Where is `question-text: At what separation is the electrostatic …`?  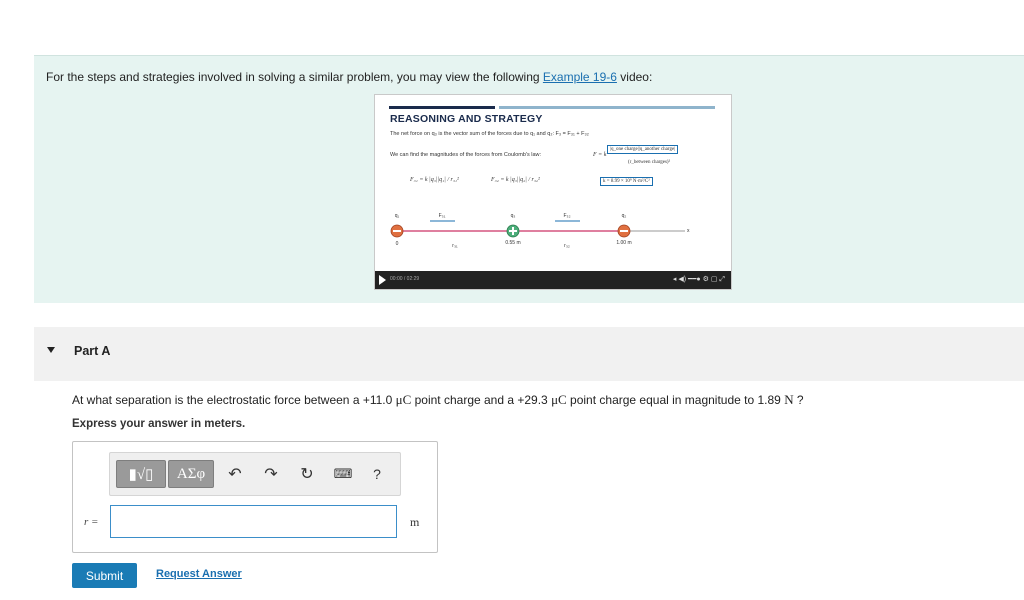
question-text: At what separation is the electrostatic … is located at coordinates (438, 399).